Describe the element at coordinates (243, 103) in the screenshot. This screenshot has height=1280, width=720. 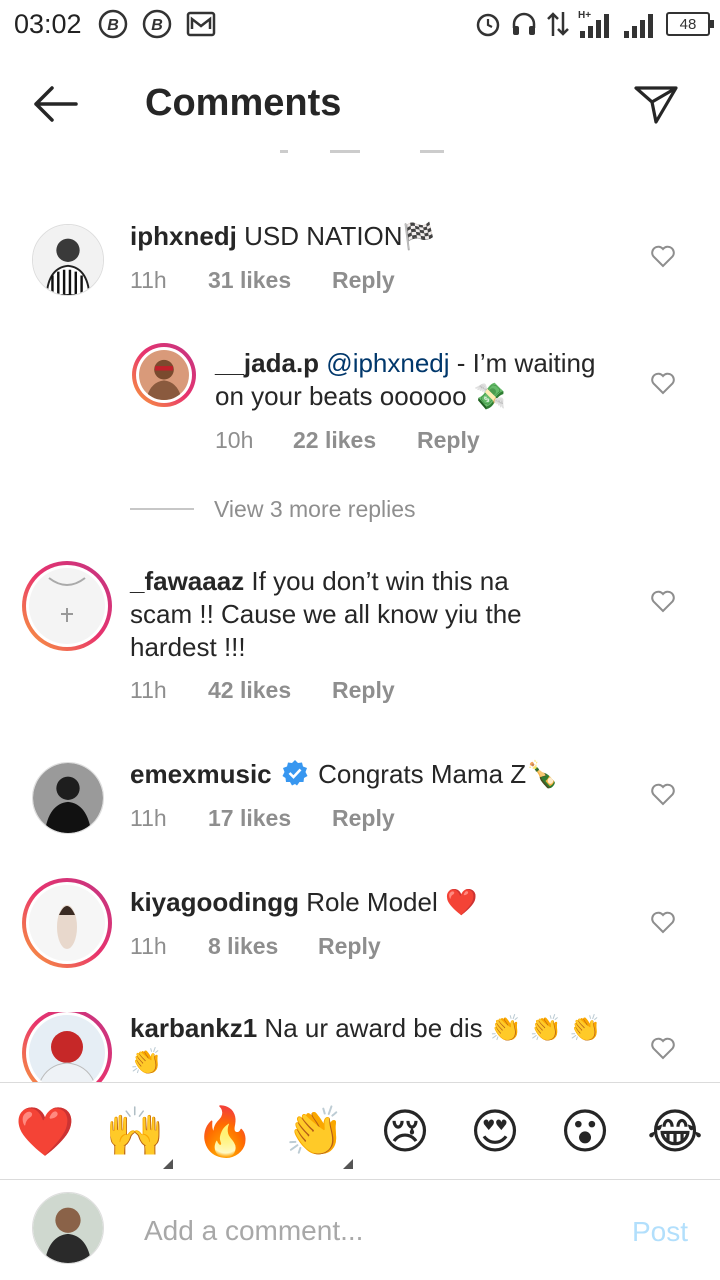
I see `page-title: Comments` at that location.